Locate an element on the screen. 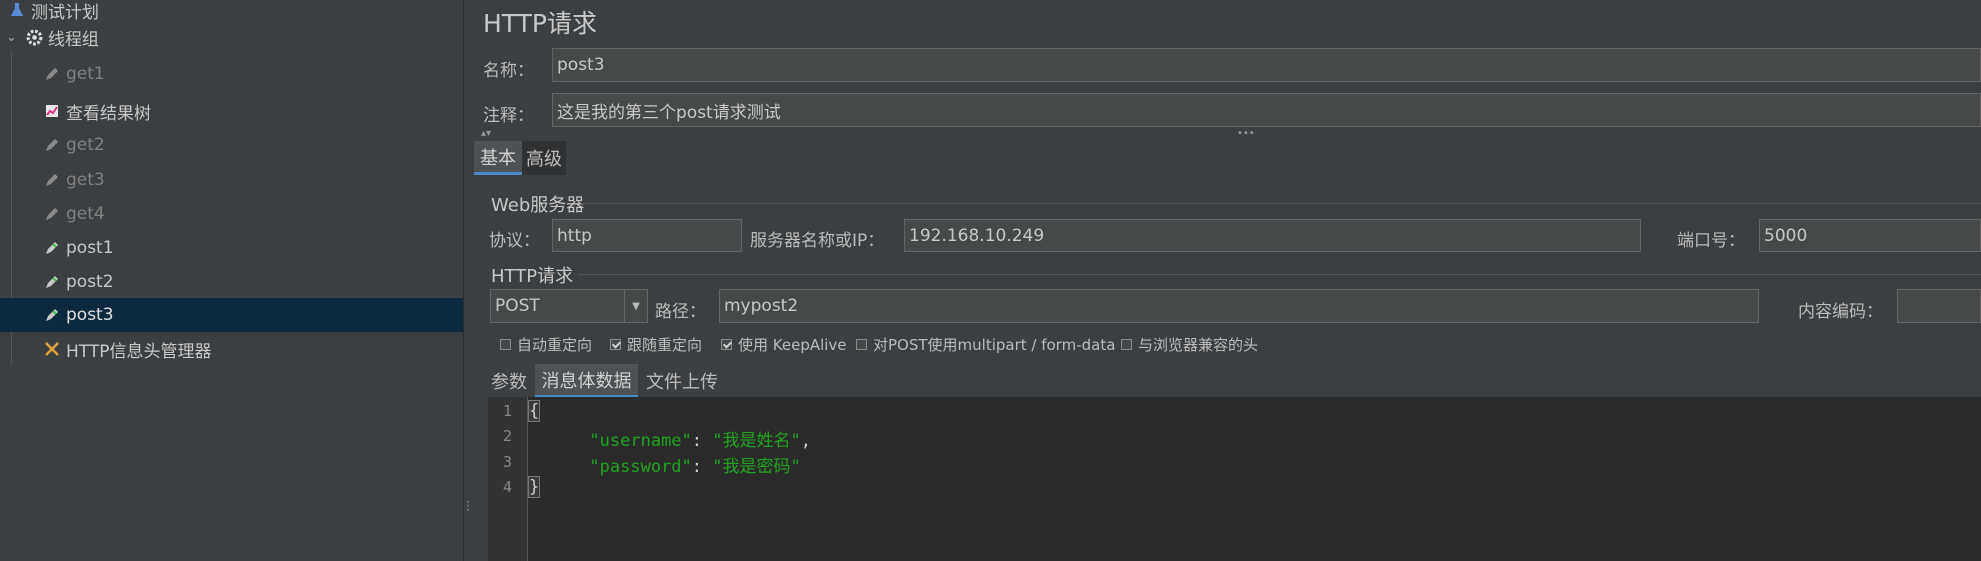 The width and height of the screenshot is (1981, 561). line-number: 1 is located at coordinates (507, 411).